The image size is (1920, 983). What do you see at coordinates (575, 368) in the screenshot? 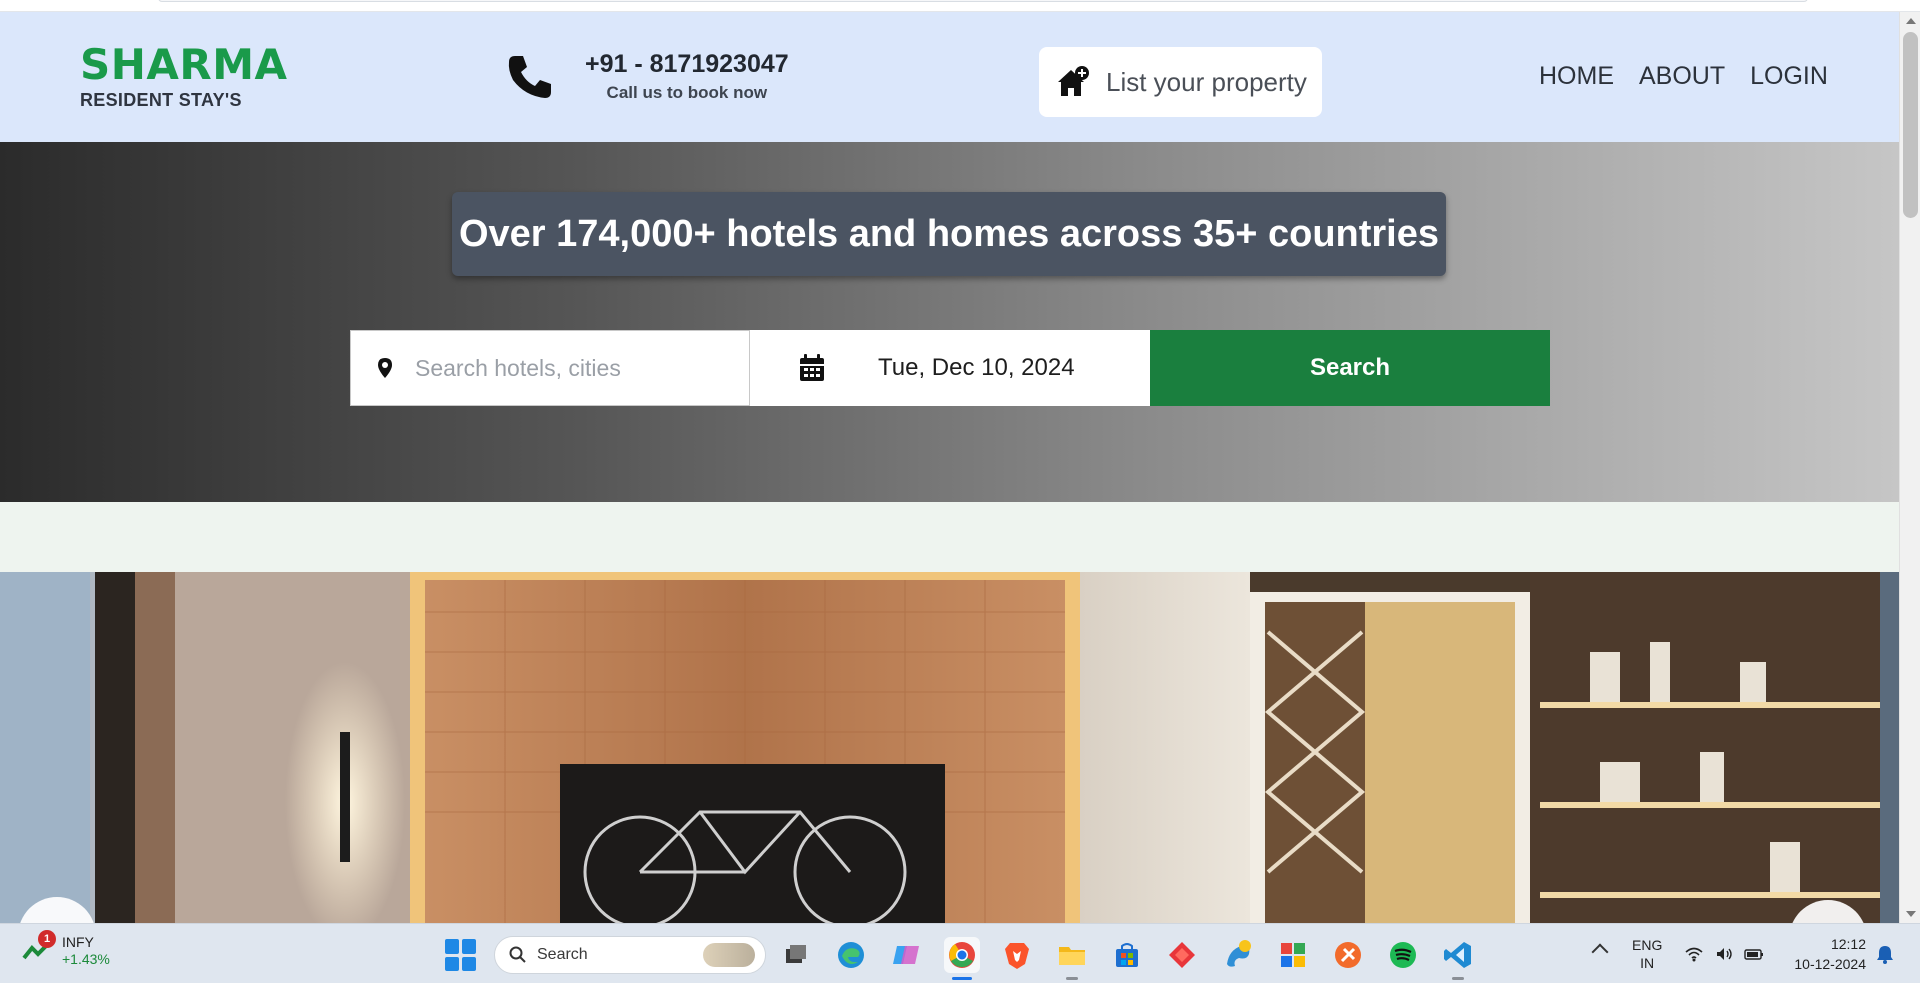
I see `search-input` at bounding box center [575, 368].